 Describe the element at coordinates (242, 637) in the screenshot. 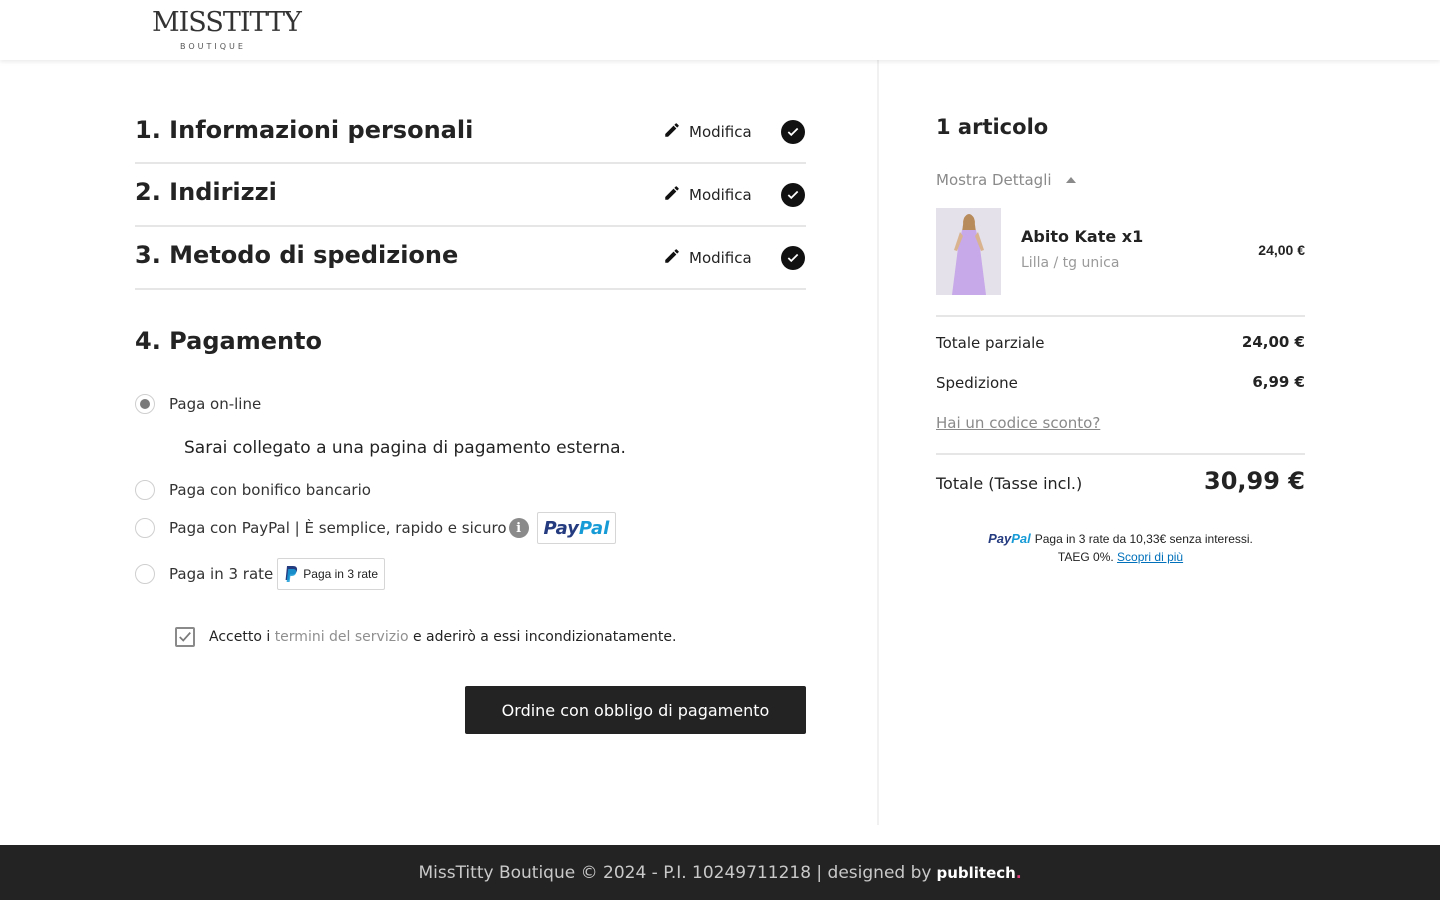

I see `terms-prefix: Accetto i` at that location.